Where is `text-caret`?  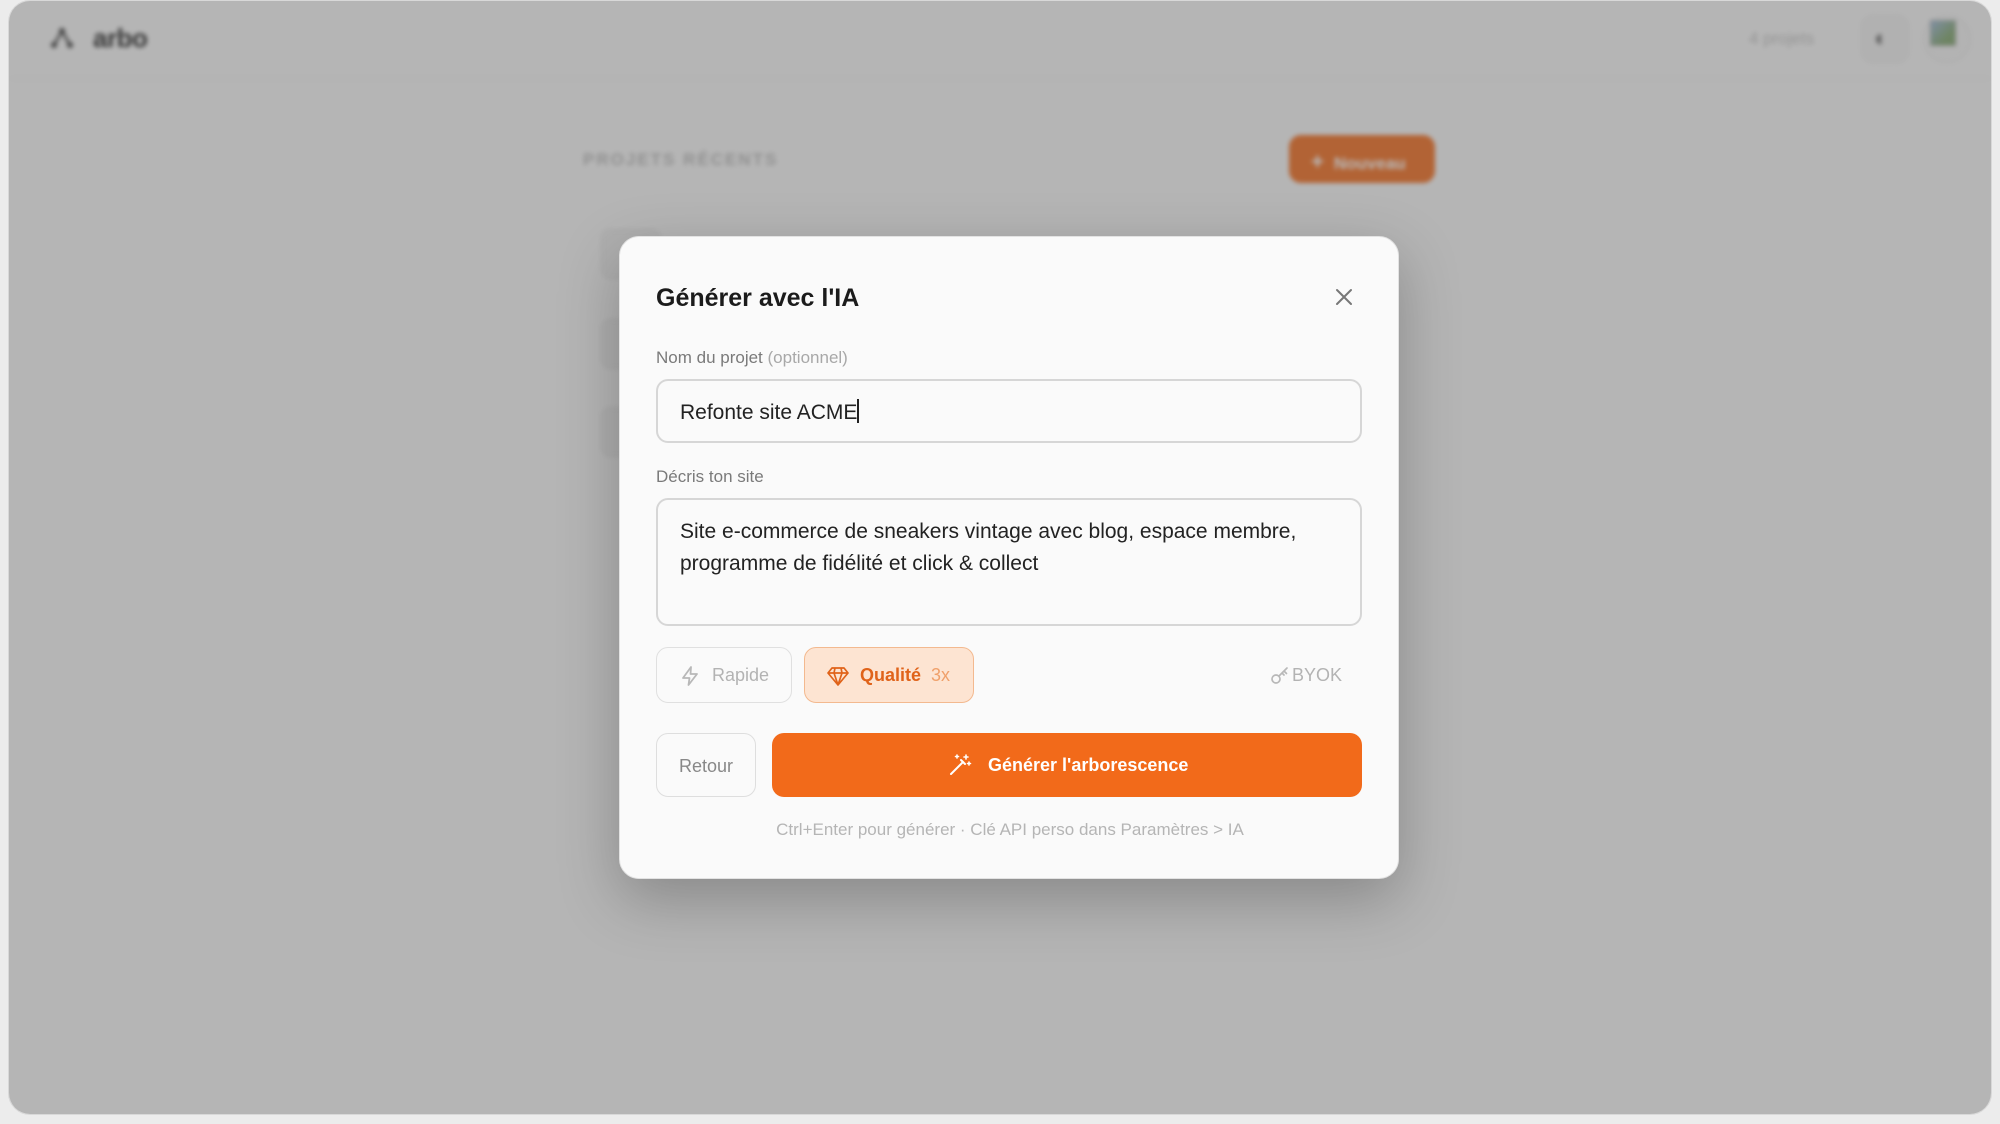
text-caret is located at coordinates (858, 411).